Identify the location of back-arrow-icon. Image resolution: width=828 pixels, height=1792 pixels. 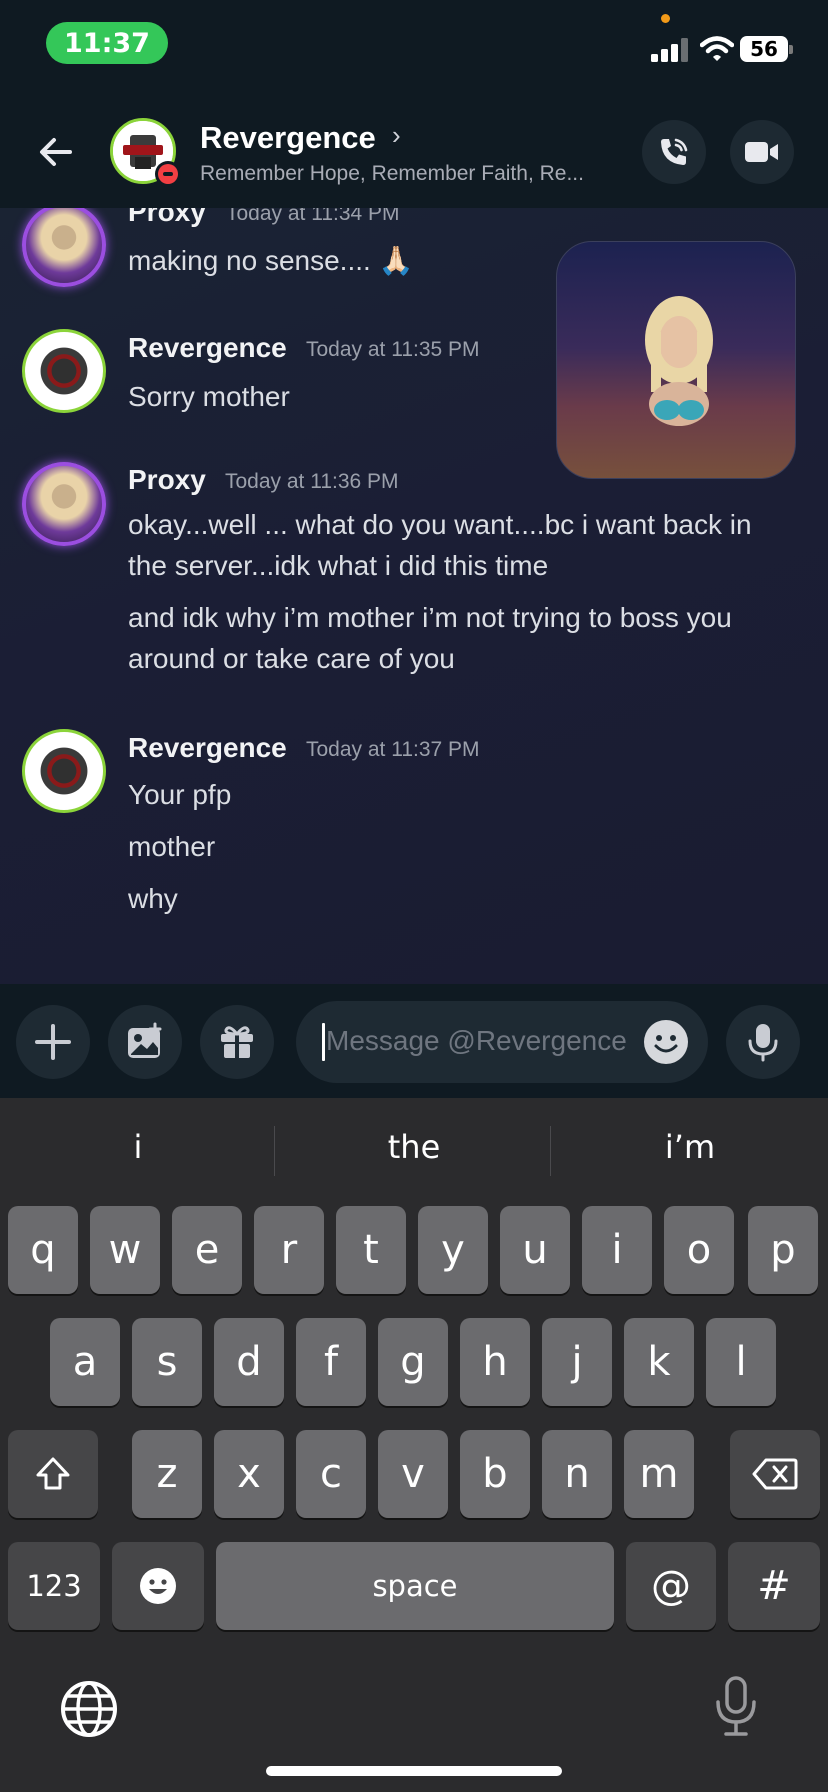
(56, 152).